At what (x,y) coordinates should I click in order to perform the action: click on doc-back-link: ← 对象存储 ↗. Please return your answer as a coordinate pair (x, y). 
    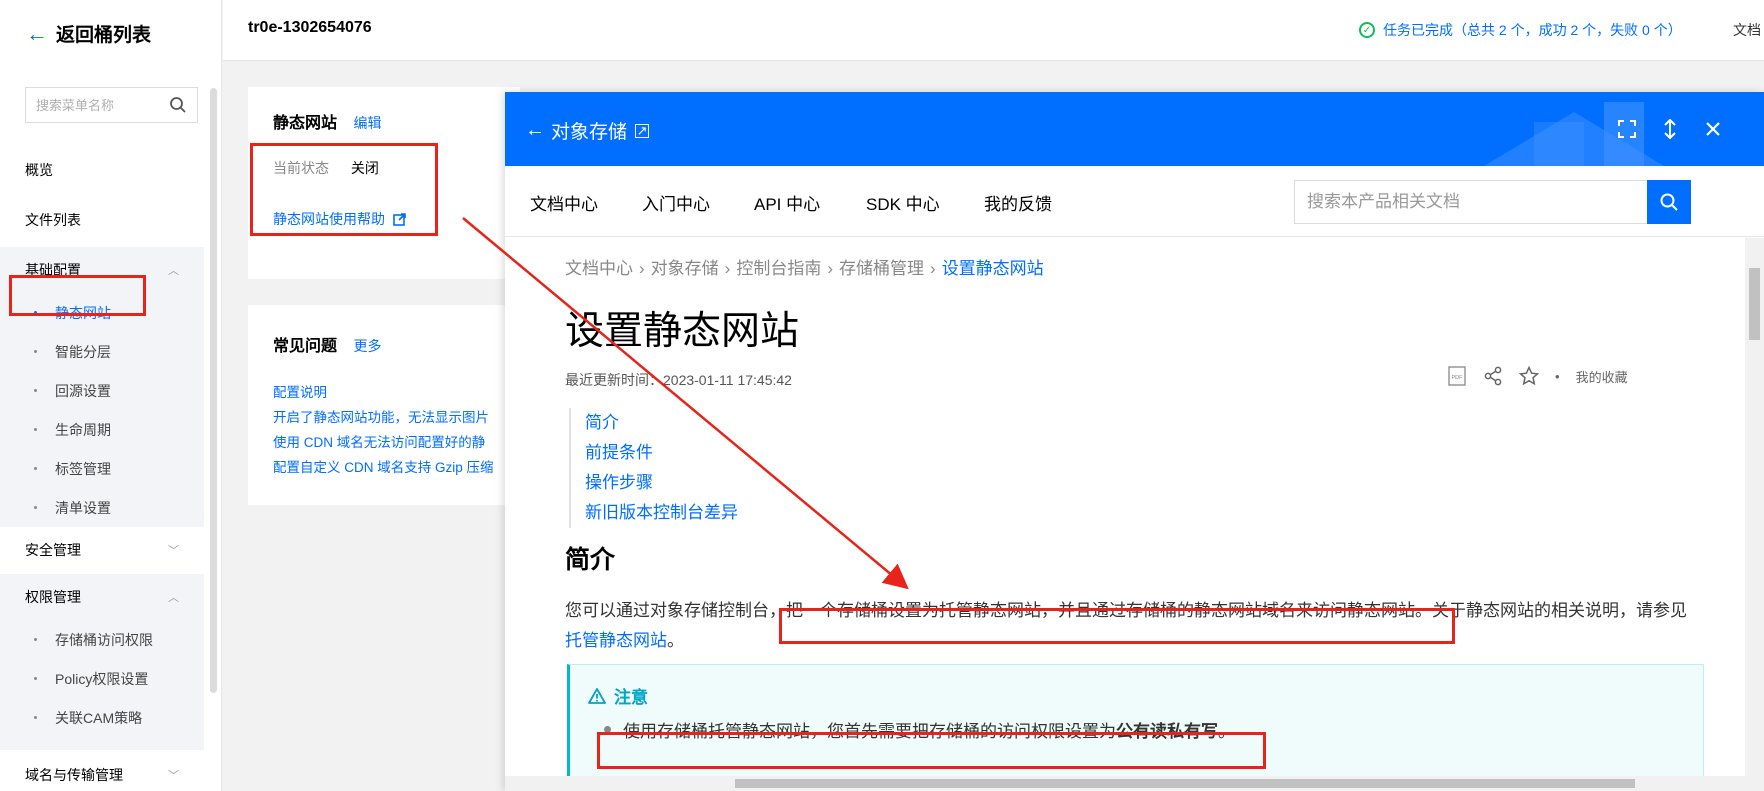
    Looking at the image, I should click on (587, 130).